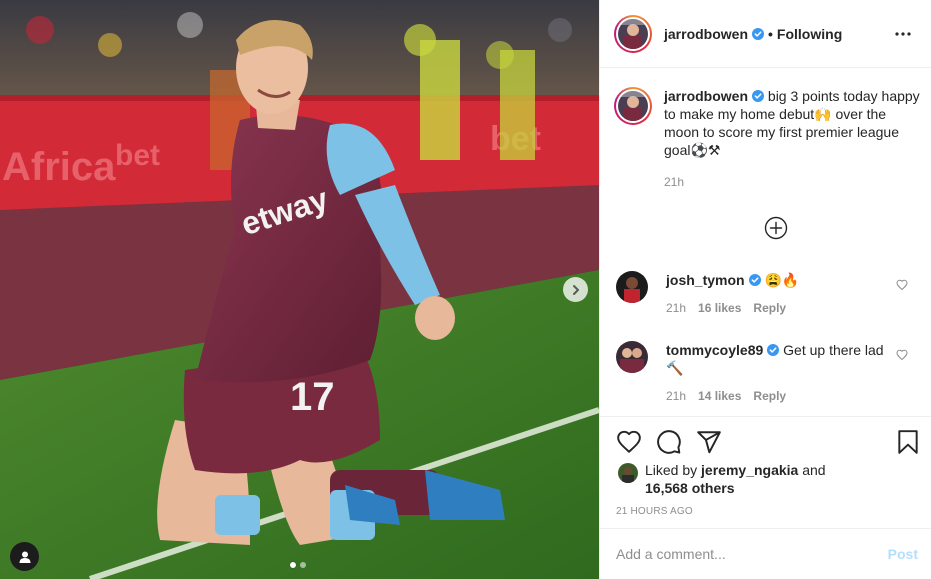  What do you see at coordinates (908, 442) in the screenshot?
I see `bookmark-icon` at bounding box center [908, 442].